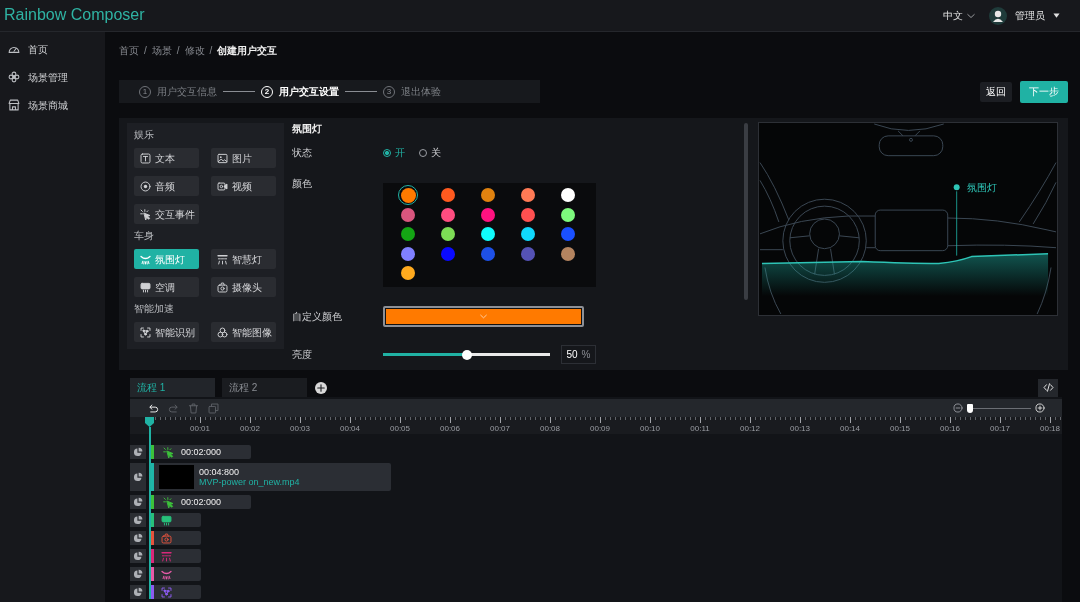  Describe the element at coordinates (956, 187) in the screenshot. I see `hotspot-dot-icon` at that location.